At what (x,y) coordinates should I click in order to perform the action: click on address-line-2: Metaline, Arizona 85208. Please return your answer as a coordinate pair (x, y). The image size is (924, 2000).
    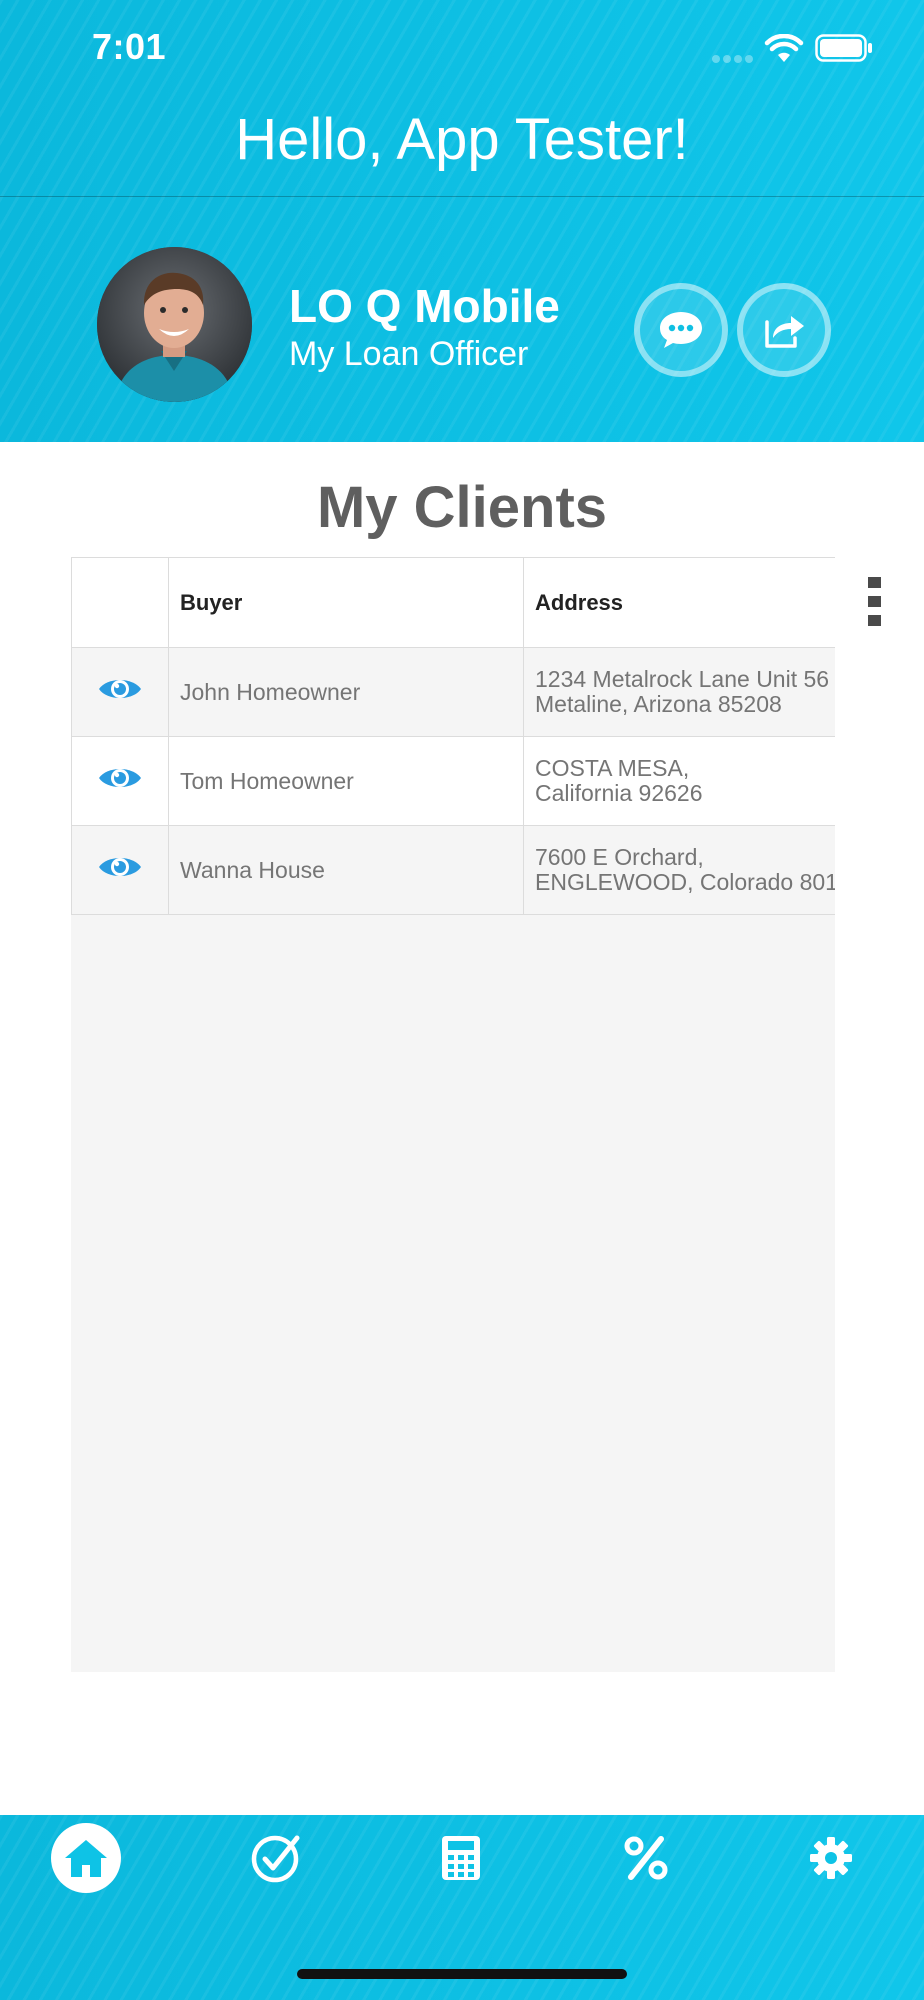
    Looking at the image, I should click on (658, 704).